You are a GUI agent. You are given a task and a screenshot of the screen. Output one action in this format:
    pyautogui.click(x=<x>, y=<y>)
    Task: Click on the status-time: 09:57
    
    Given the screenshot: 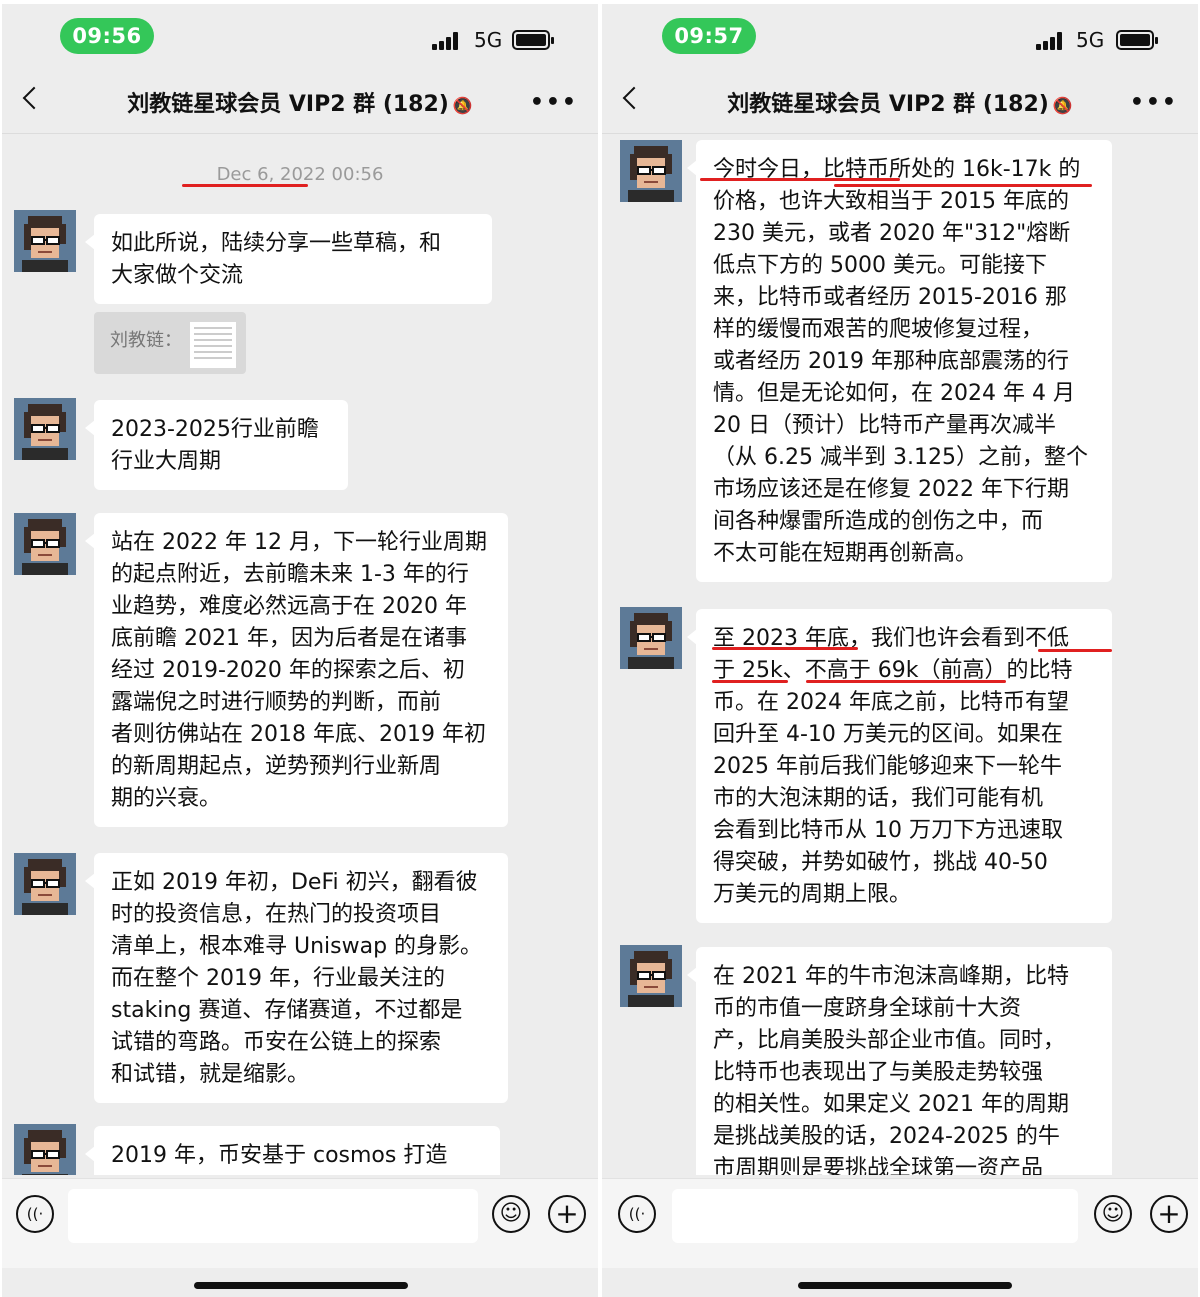 What is the action you would take?
    pyautogui.click(x=709, y=36)
    